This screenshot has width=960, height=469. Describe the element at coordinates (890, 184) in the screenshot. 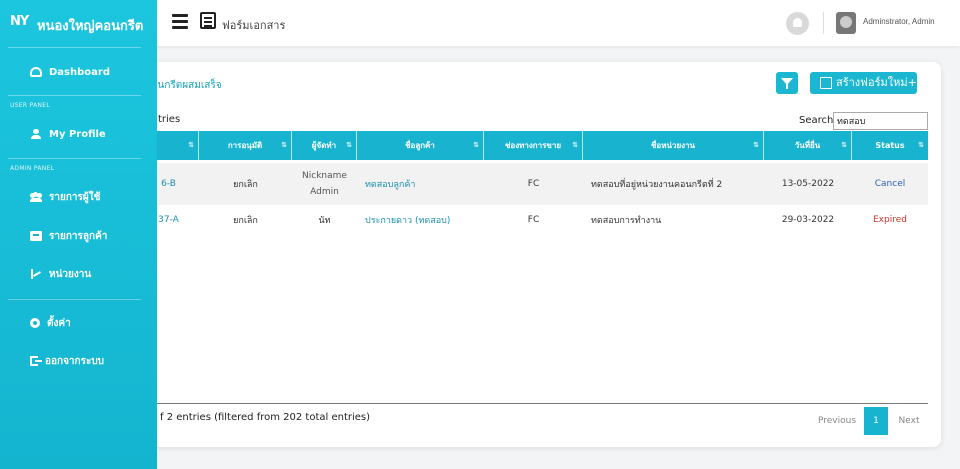

I see `status-badge: Cancel` at that location.